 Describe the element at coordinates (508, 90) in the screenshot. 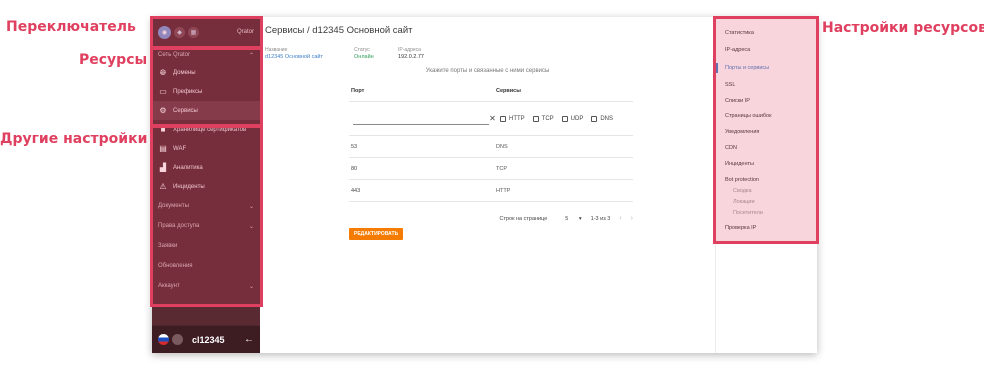

I see `col-services-header: Сервисы` at that location.